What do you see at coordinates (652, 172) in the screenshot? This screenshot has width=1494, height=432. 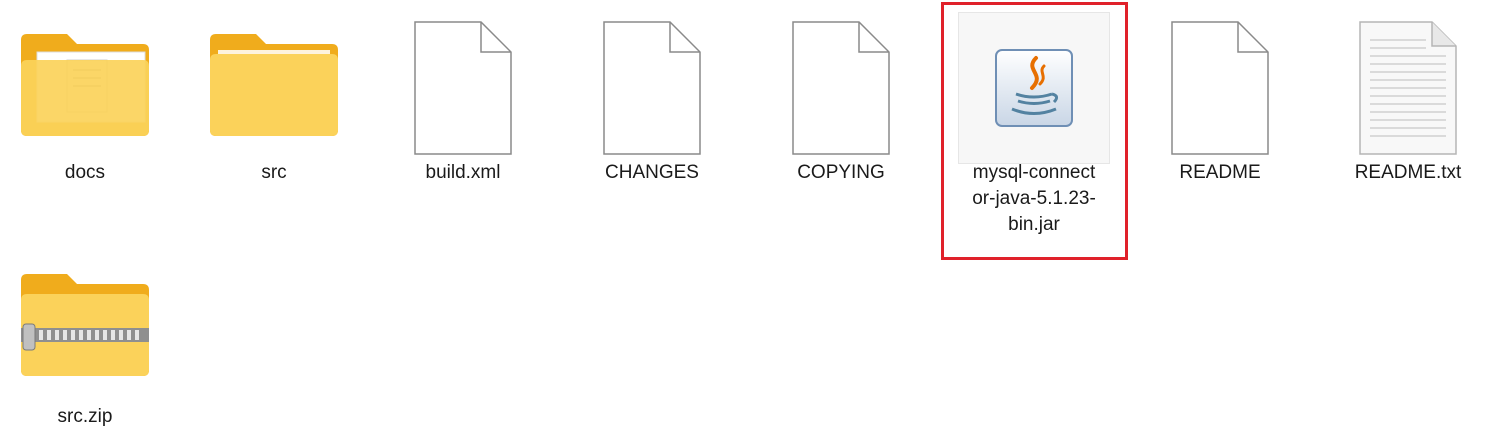 I see `file-label: CHANGES` at bounding box center [652, 172].